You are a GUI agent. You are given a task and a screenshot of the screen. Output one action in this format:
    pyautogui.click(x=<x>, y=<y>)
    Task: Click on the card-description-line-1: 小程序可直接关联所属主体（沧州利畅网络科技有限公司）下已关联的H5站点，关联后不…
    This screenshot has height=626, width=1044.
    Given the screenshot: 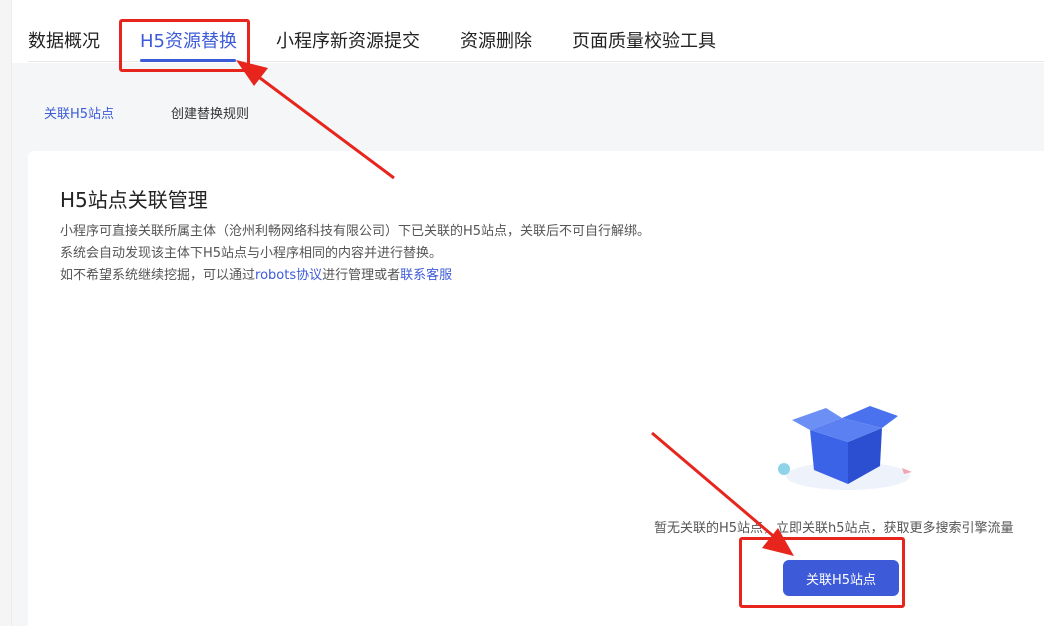 What is the action you would take?
    pyautogui.click(x=355, y=231)
    